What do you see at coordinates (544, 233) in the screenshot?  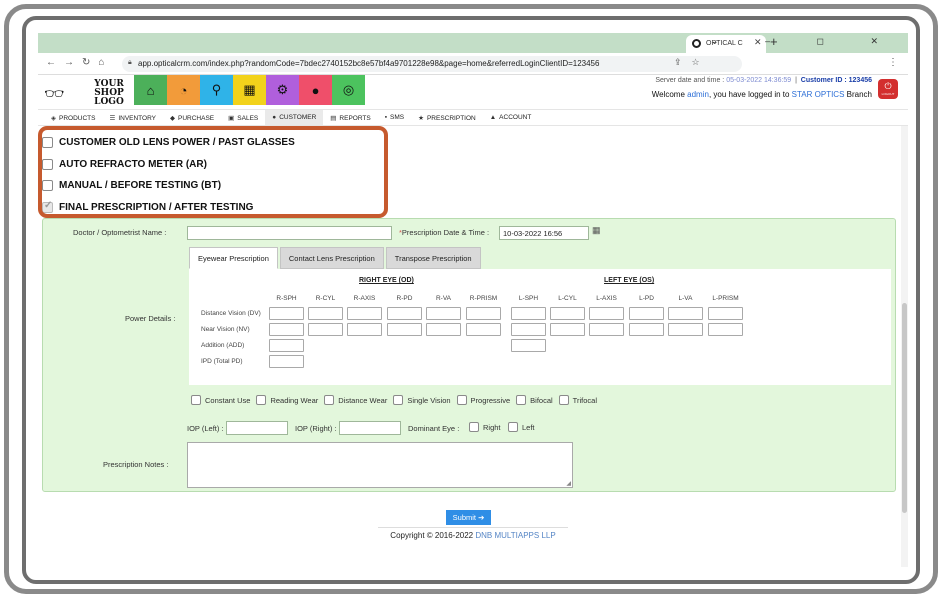 I see `prescription-date-input: 10-03-2022 16:56` at bounding box center [544, 233].